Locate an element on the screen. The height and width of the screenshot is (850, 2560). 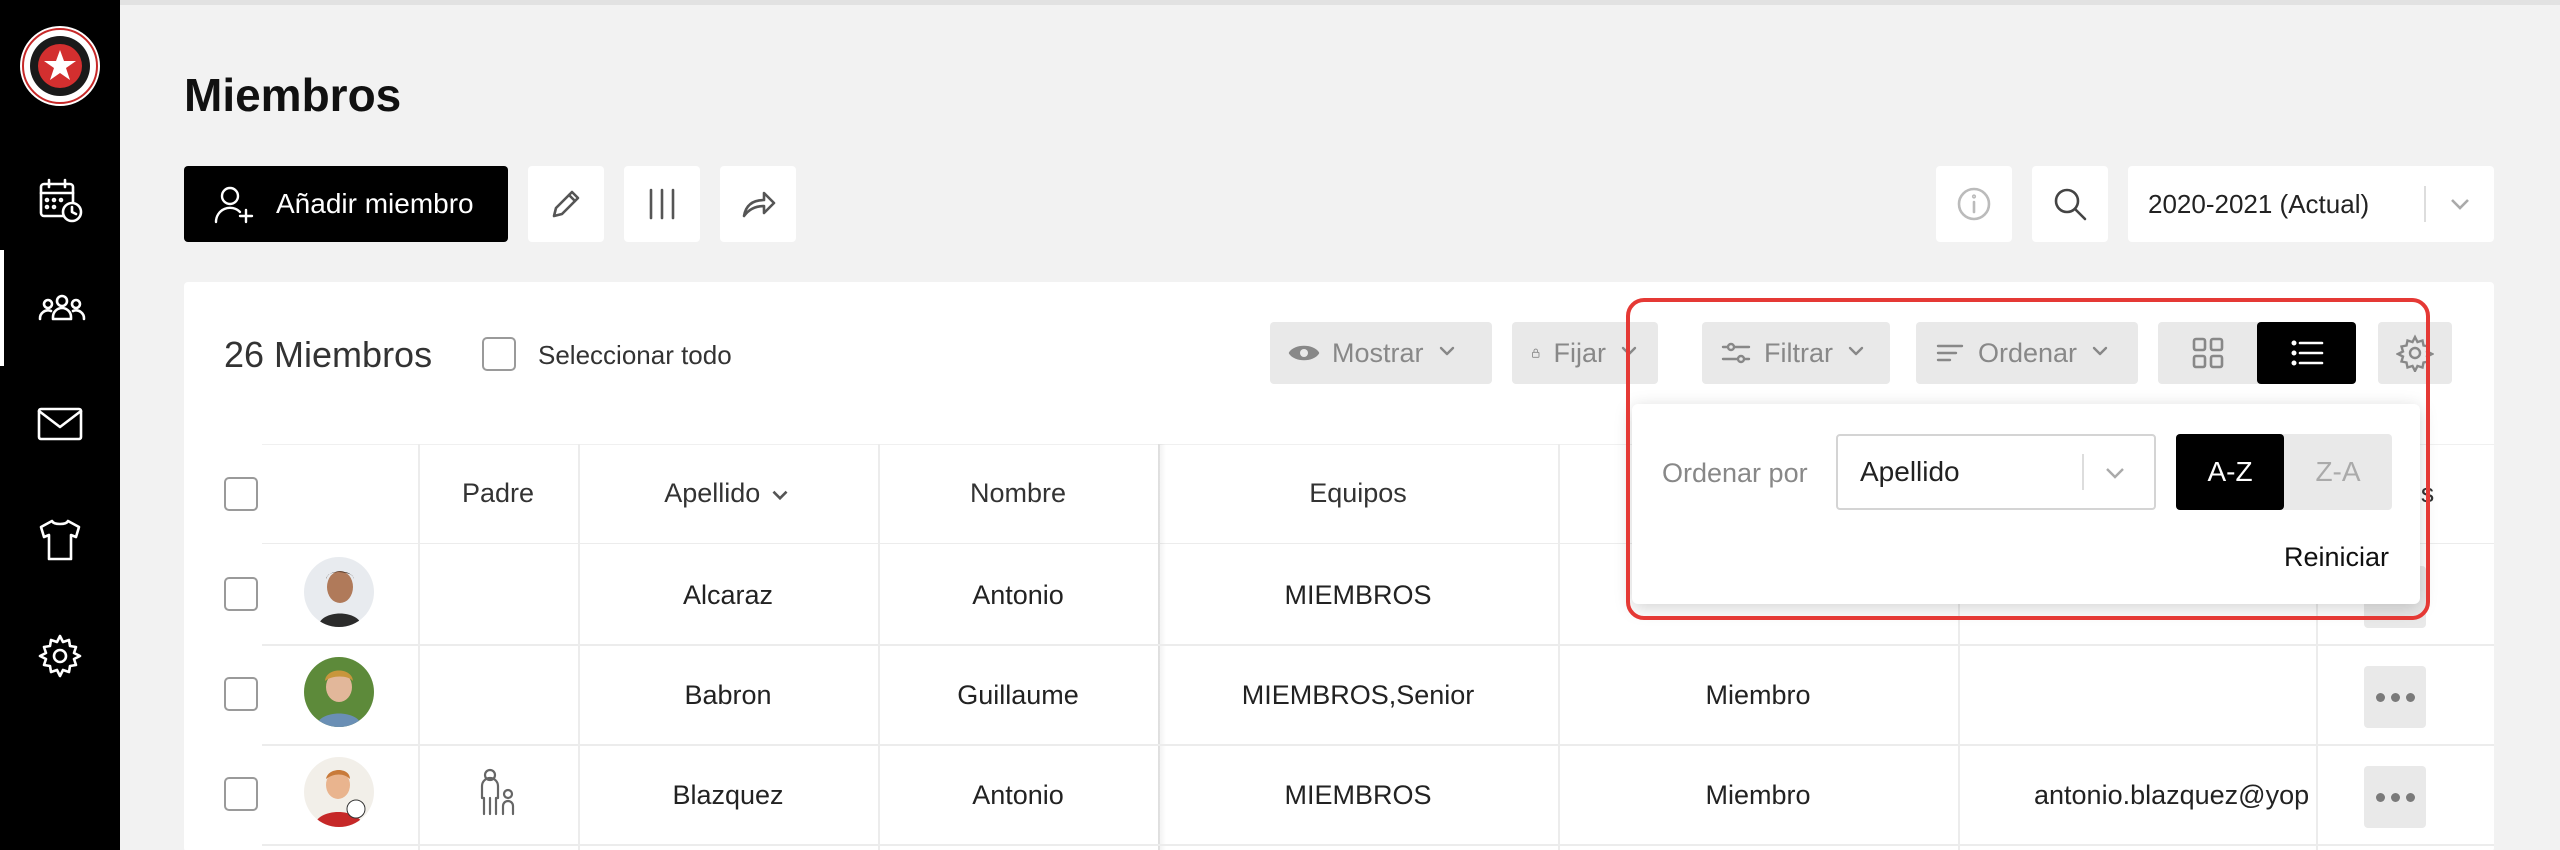
top-divider is located at coordinates (1340, 2).